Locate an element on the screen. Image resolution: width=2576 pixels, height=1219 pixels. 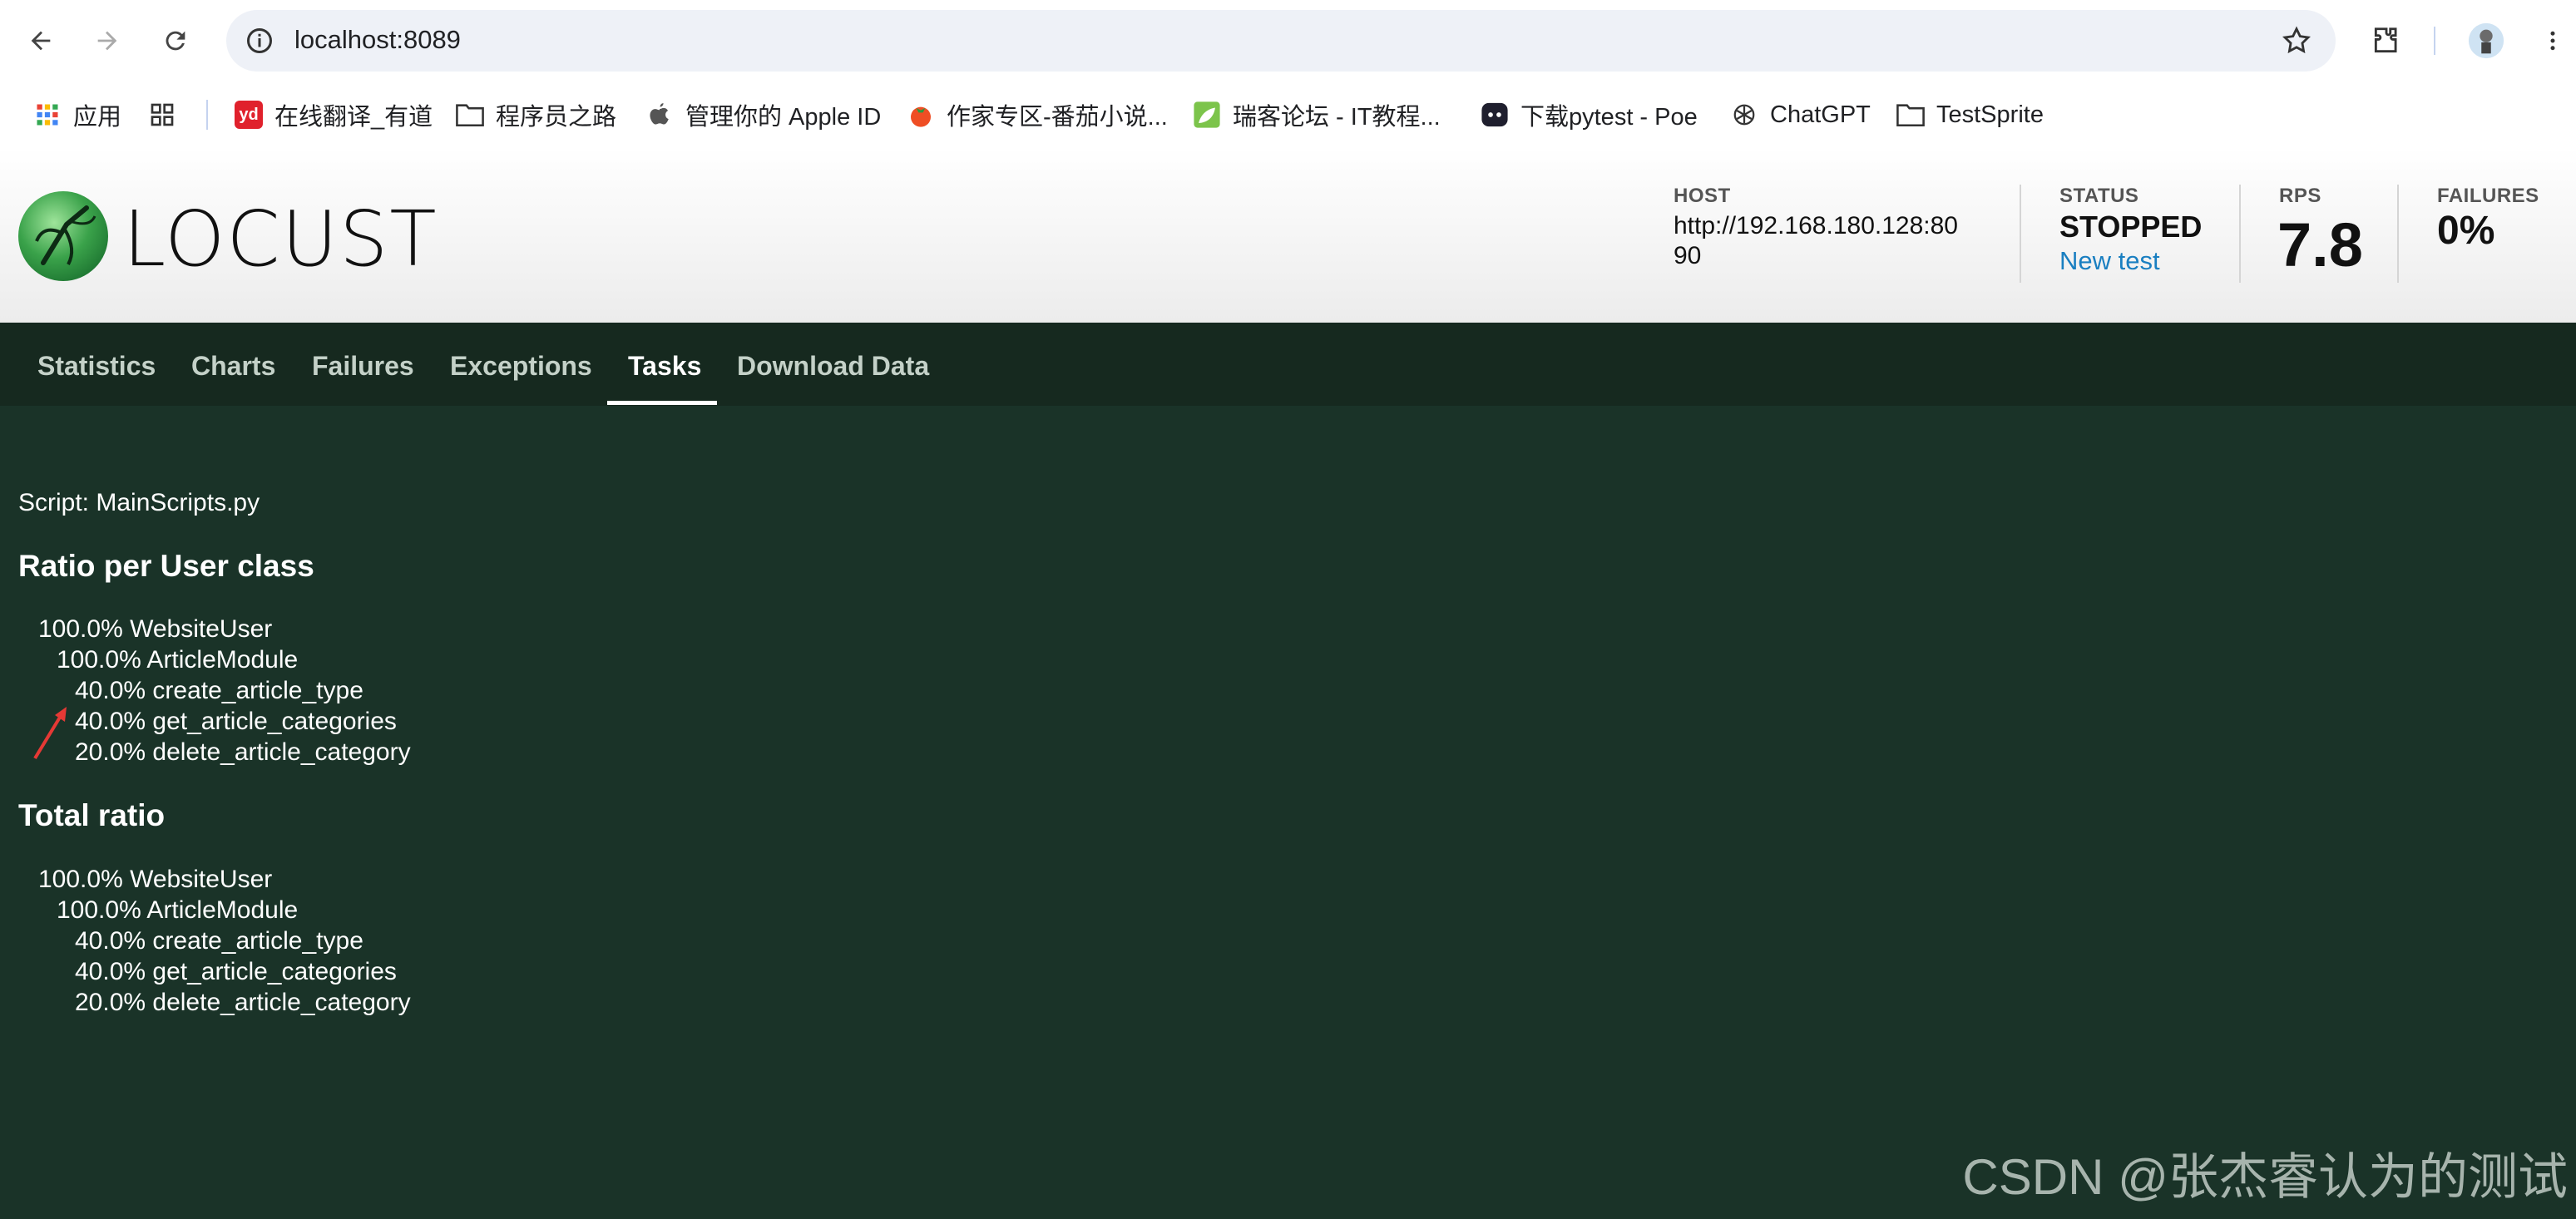
script-name: Script: MainScripts.py is located at coordinates (139, 502).